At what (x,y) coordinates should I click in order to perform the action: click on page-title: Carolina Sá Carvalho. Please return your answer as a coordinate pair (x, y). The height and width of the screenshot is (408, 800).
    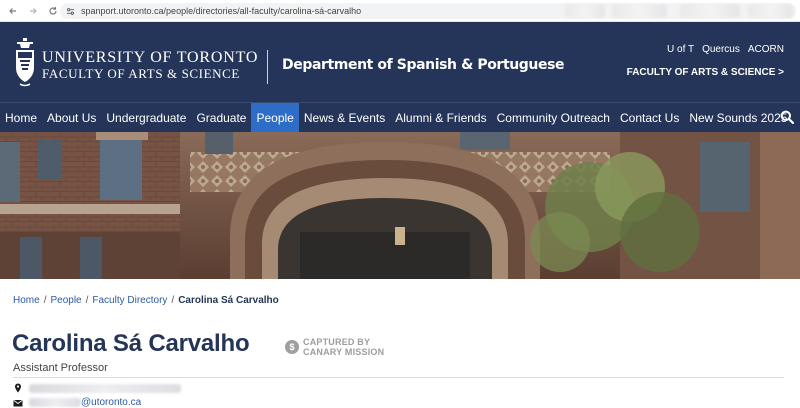
    Looking at the image, I should click on (131, 343).